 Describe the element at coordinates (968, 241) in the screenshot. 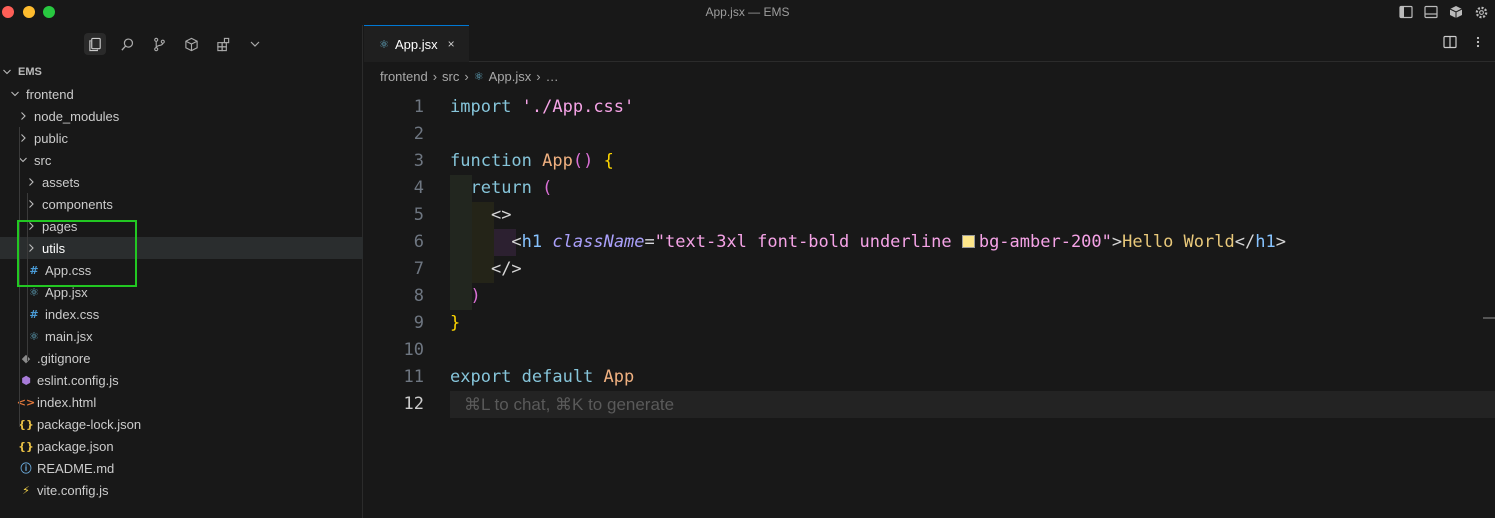

I see `color-swatch` at that location.